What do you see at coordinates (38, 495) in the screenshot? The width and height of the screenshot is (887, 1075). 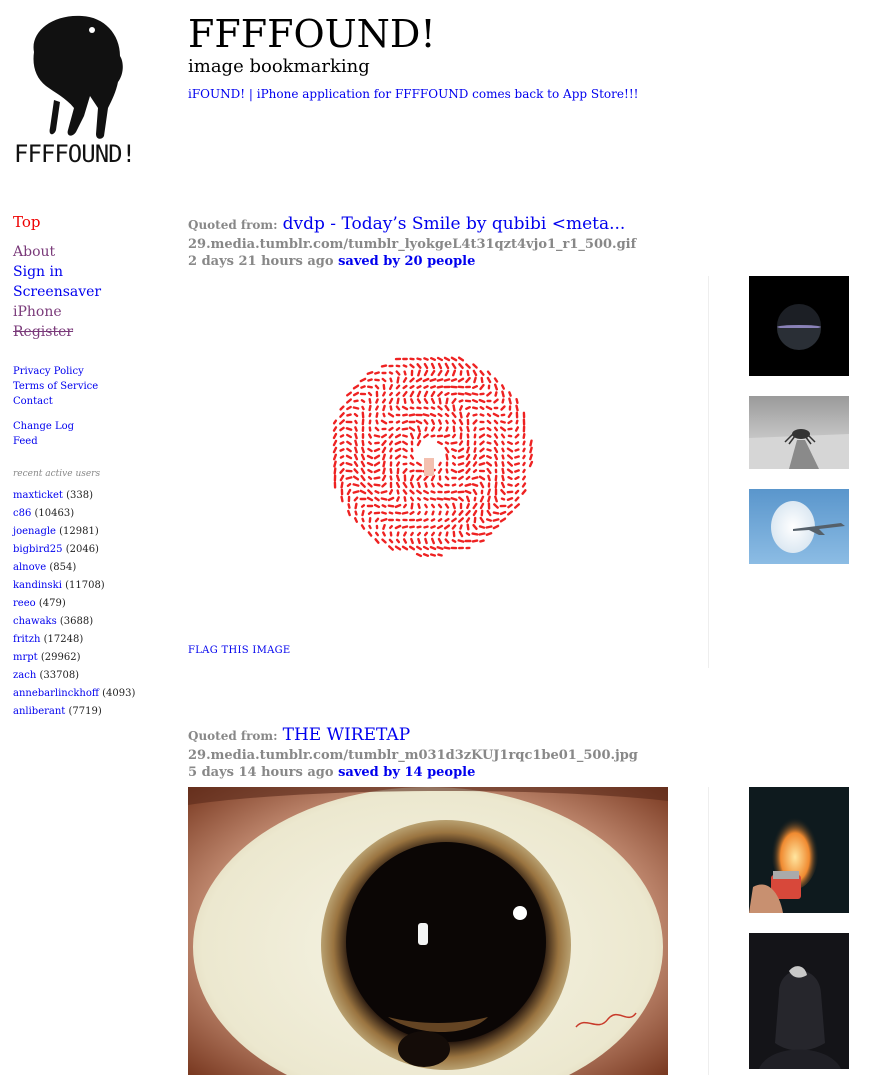 I see `user-link: maxticket` at bounding box center [38, 495].